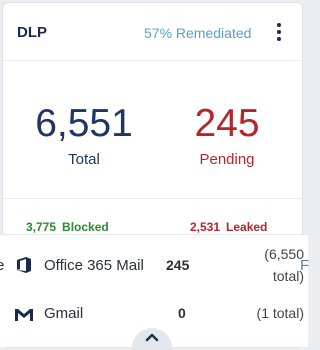 This screenshot has width=320, height=350. Describe the element at coordinates (152, 198) in the screenshot. I see `section-divider` at that location.